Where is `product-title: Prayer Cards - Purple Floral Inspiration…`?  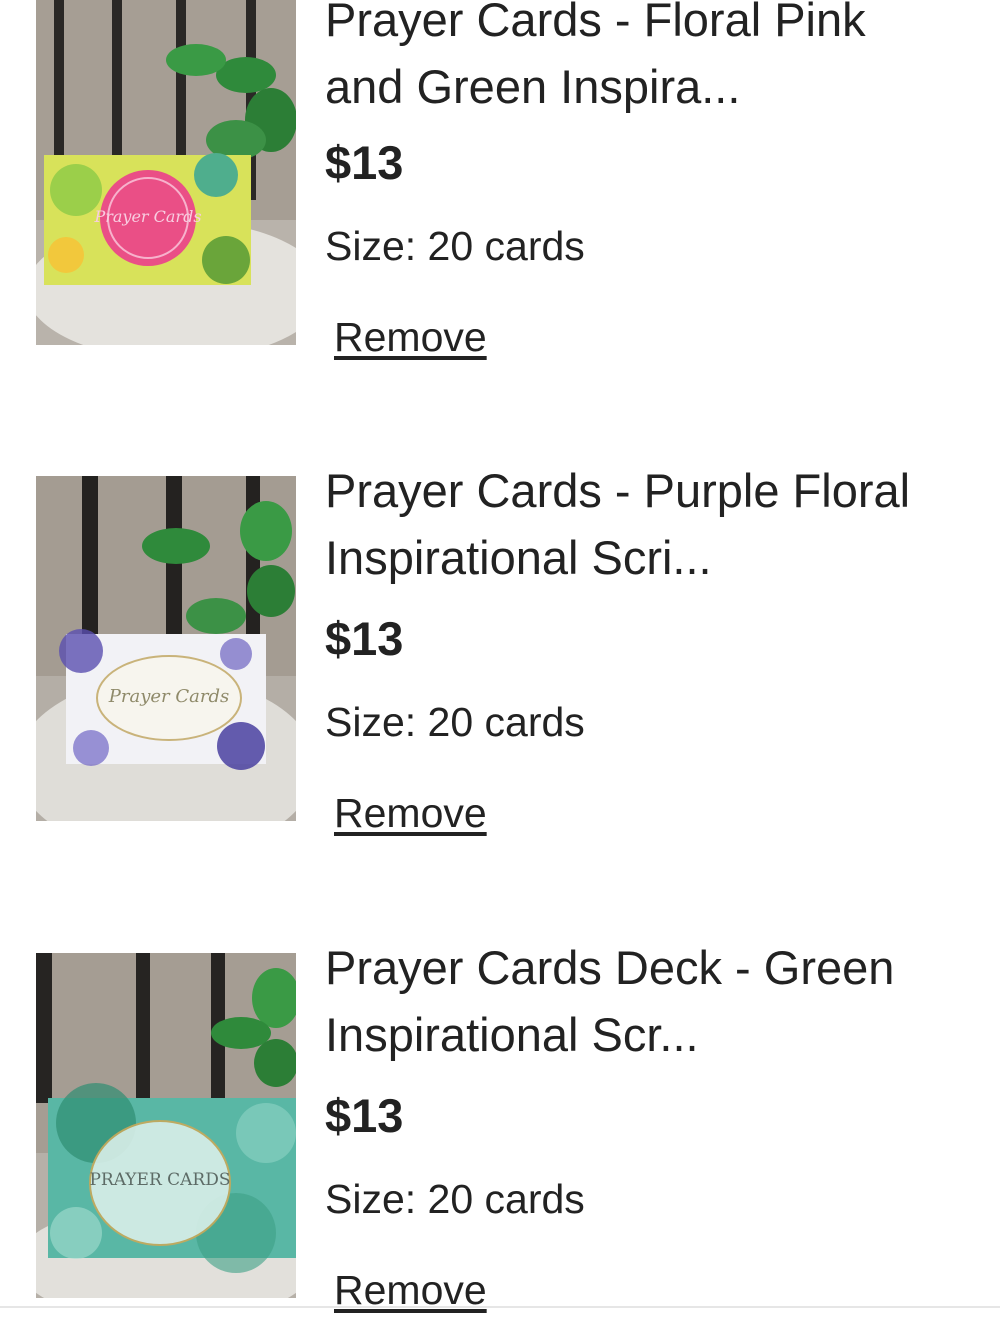
product-title: Prayer Cards - Purple Floral Inspiration… is located at coordinates (635, 524).